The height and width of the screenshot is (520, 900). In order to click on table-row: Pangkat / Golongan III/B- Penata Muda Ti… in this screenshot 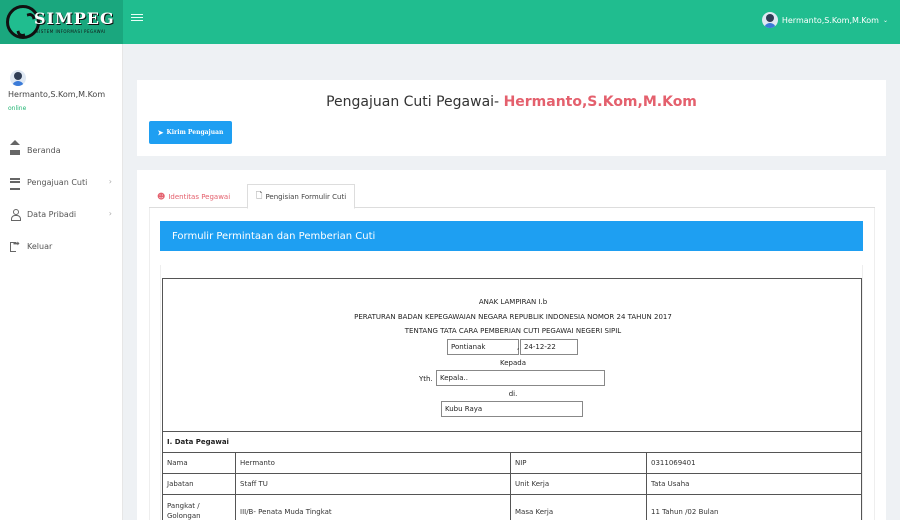, I will do `click(512, 507)`.